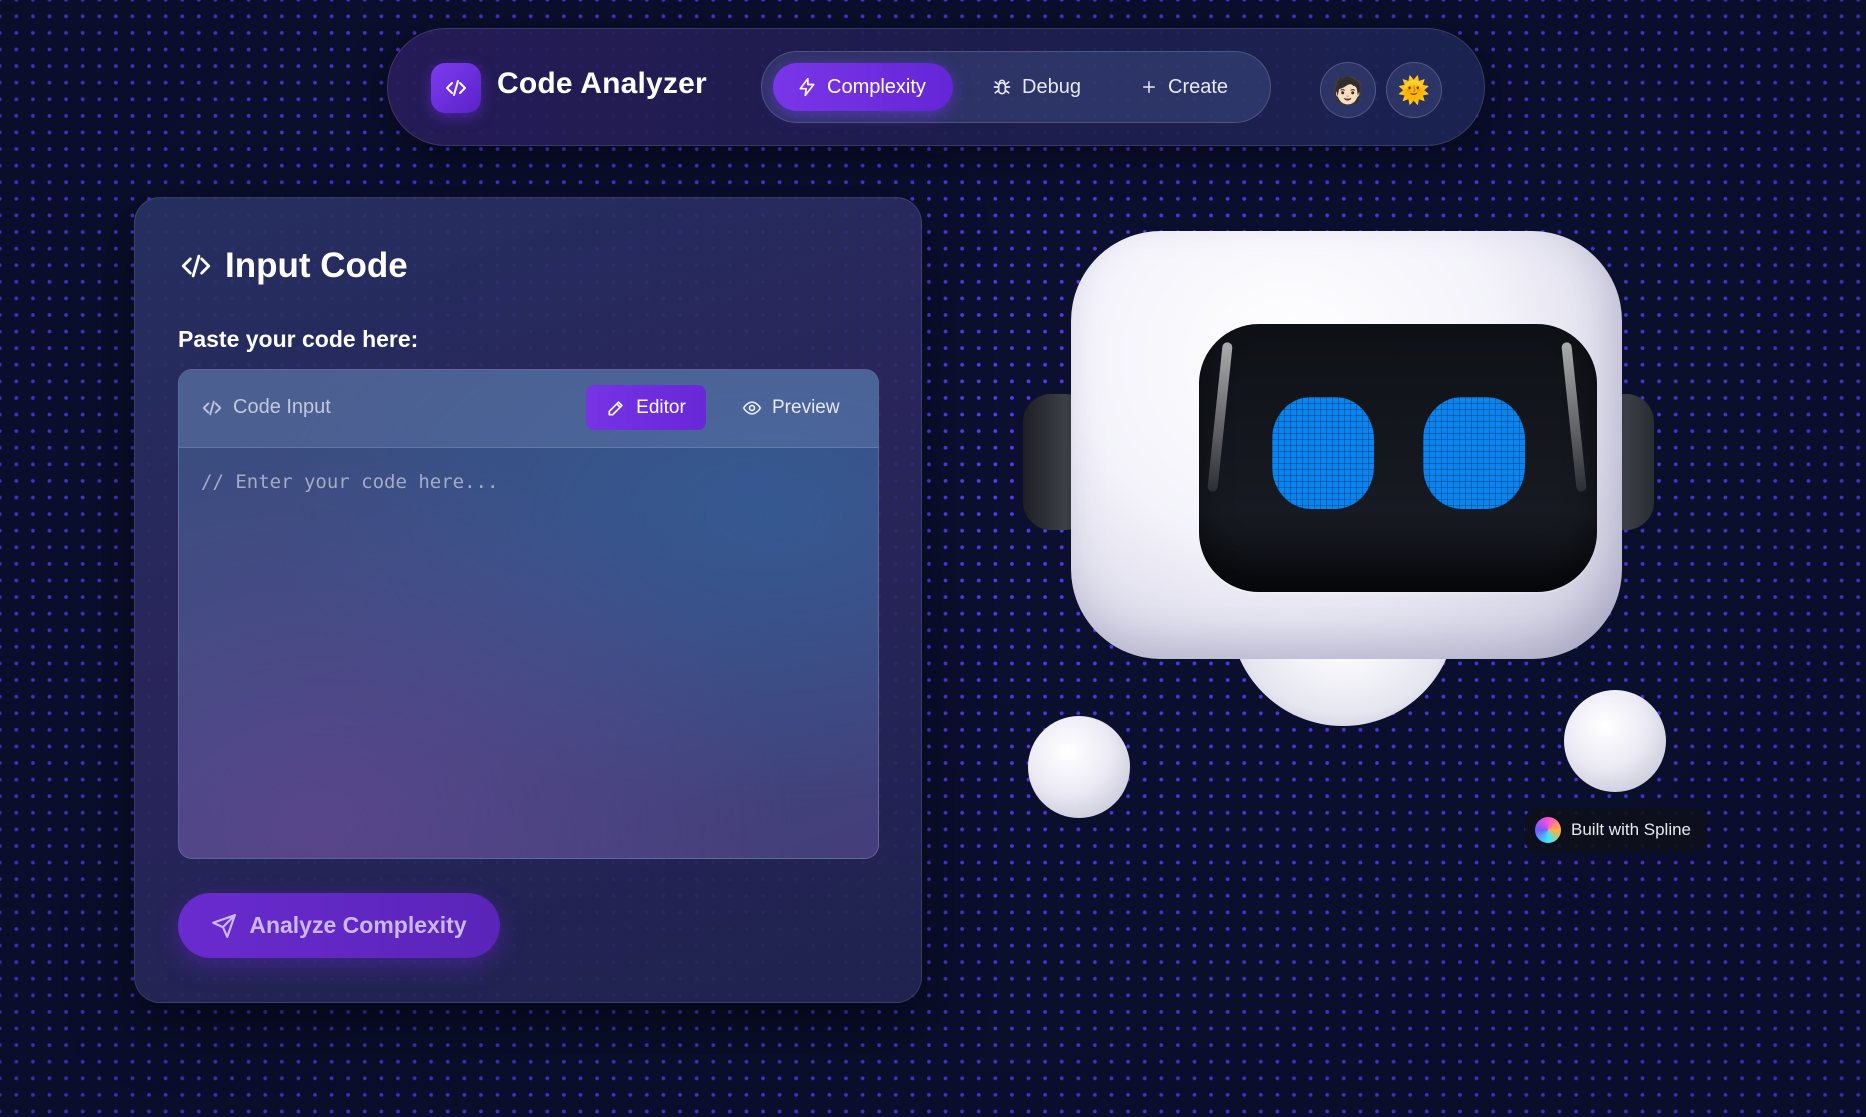 Image resolution: width=1866 pixels, height=1117 pixels. What do you see at coordinates (1548, 830) in the screenshot?
I see `spline-logo-icon` at bounding box center [1548, 830].